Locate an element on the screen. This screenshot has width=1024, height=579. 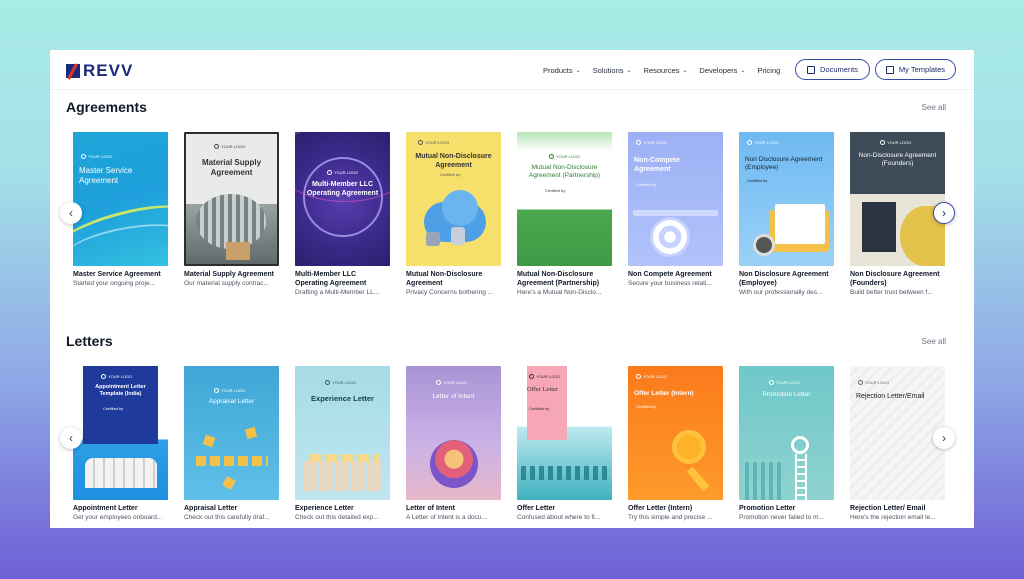
thumbnail-title: Promotion Letter is located at coordinates (786, 394).